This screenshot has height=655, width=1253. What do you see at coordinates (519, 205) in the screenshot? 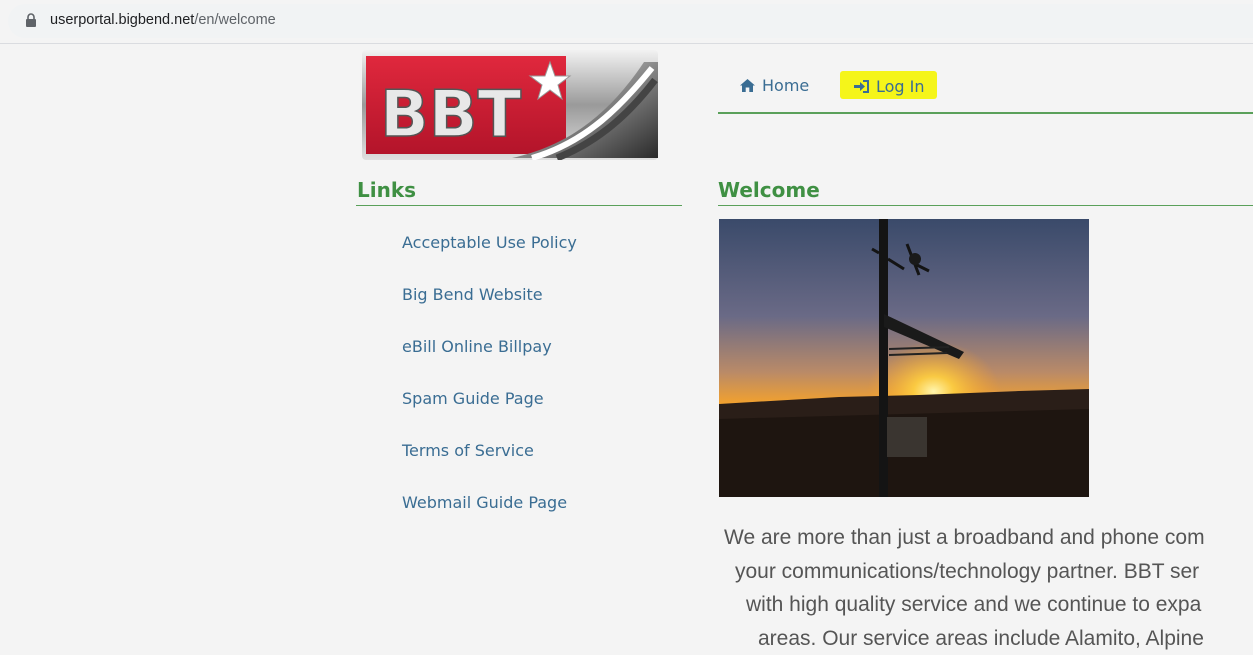
I see `links-divider` at bounding box center [519, 205].